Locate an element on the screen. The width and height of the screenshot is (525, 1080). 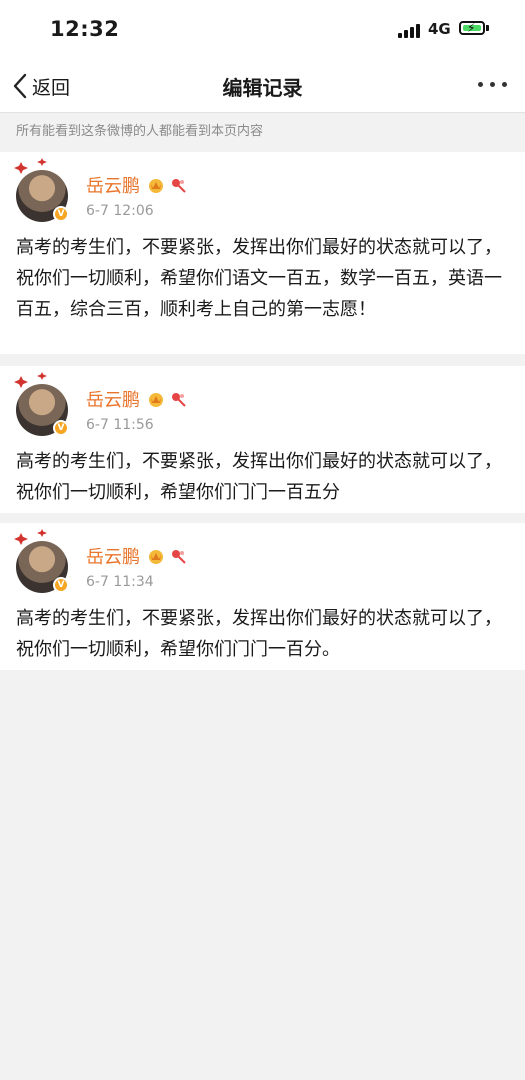
more-icon is located at coordinates (494, 86).